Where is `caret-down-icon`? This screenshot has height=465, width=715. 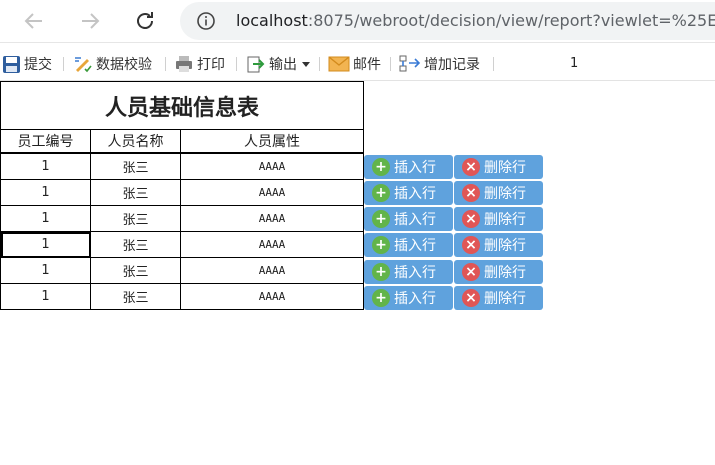
caret-down-icon is located at coordinates (306, 64).